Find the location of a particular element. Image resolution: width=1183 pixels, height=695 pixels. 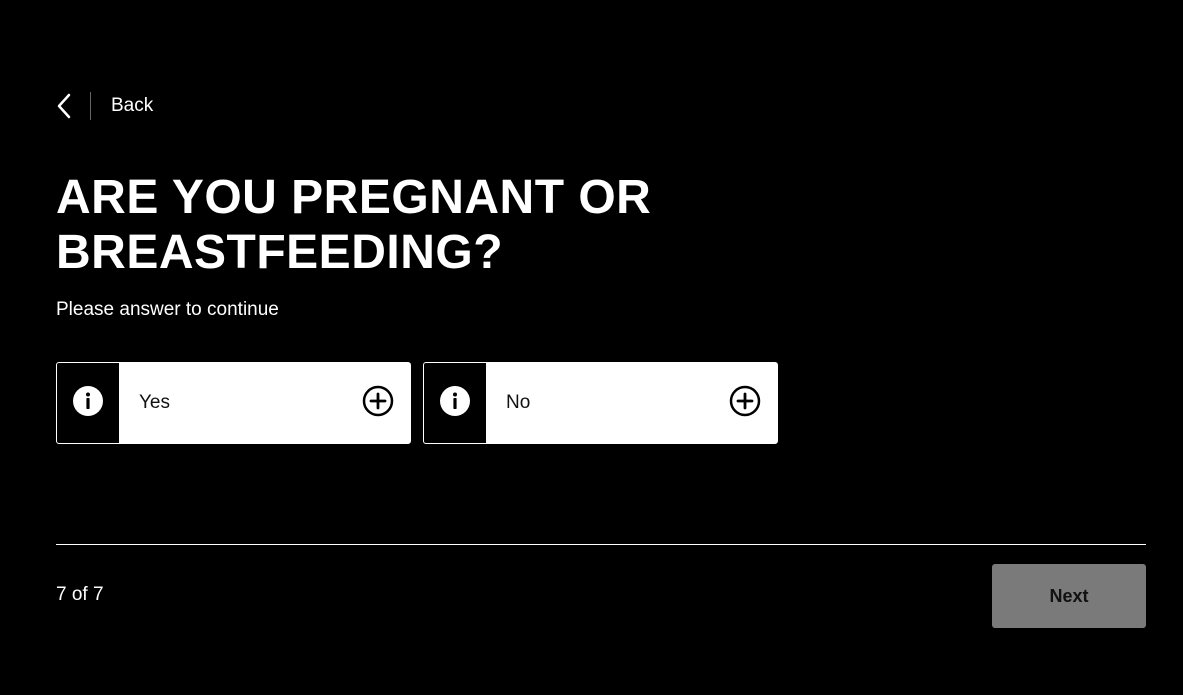

question-subtitle: Please answer to continue is located at coordinates (167, 309).